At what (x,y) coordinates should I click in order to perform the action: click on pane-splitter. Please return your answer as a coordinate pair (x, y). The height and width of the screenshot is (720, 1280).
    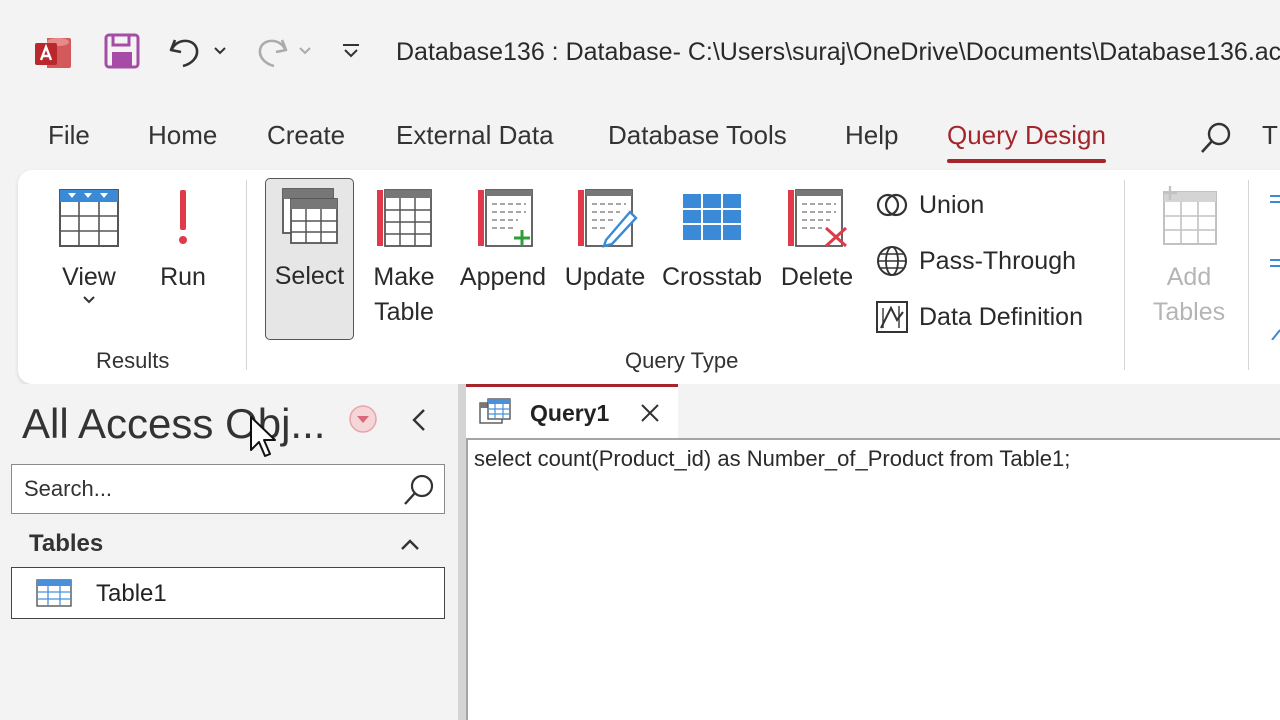
    Looking at the image, I should click on (462, 552).